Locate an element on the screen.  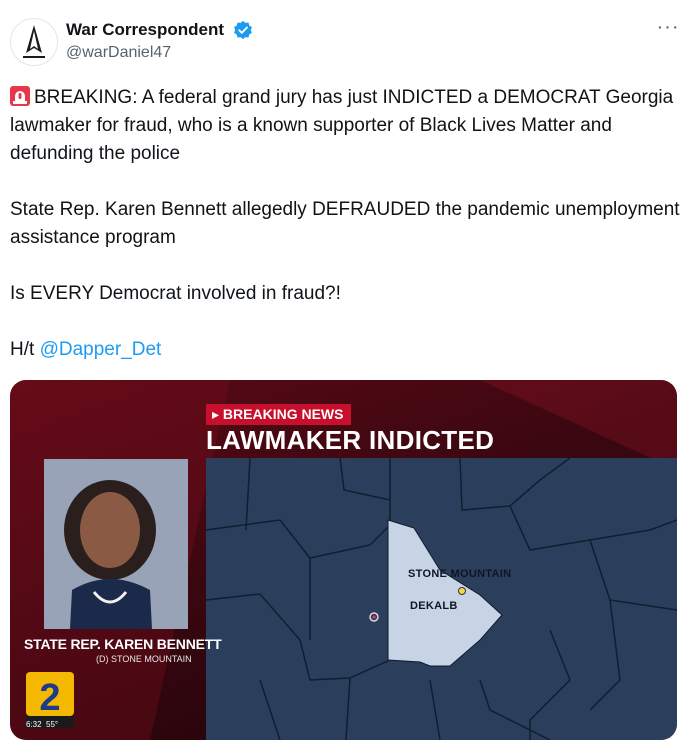
time-temperature-bar: 6:32 55° is located at coordinates (42, 724).